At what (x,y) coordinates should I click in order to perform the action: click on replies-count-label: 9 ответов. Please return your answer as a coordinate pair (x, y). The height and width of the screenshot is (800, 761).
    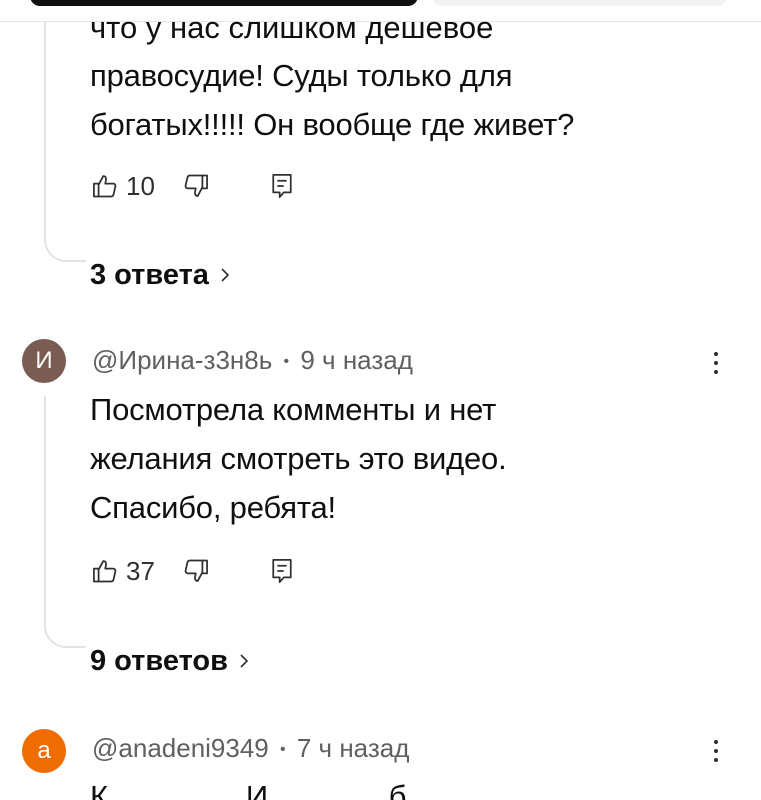
    Looking at the image, I should click on (159, 660).